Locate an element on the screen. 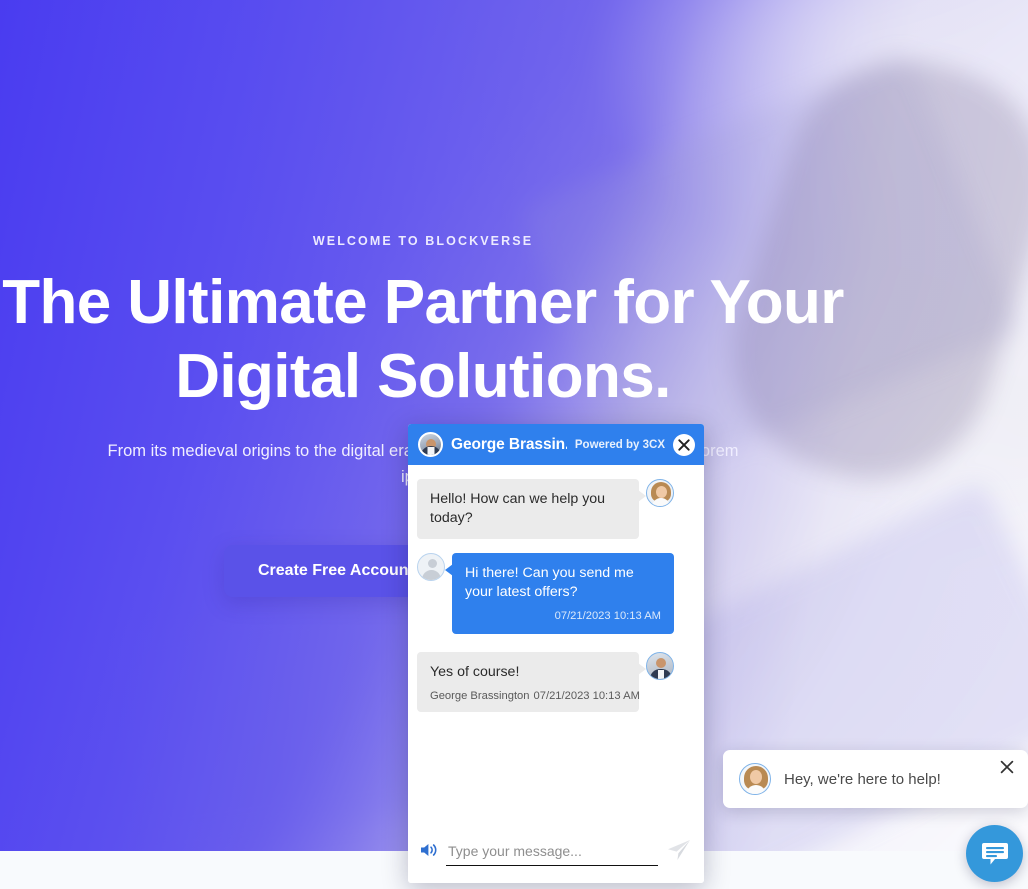 This screenshot has width=1028, height=889. chat-input-area is located at coordinates (556, 853).